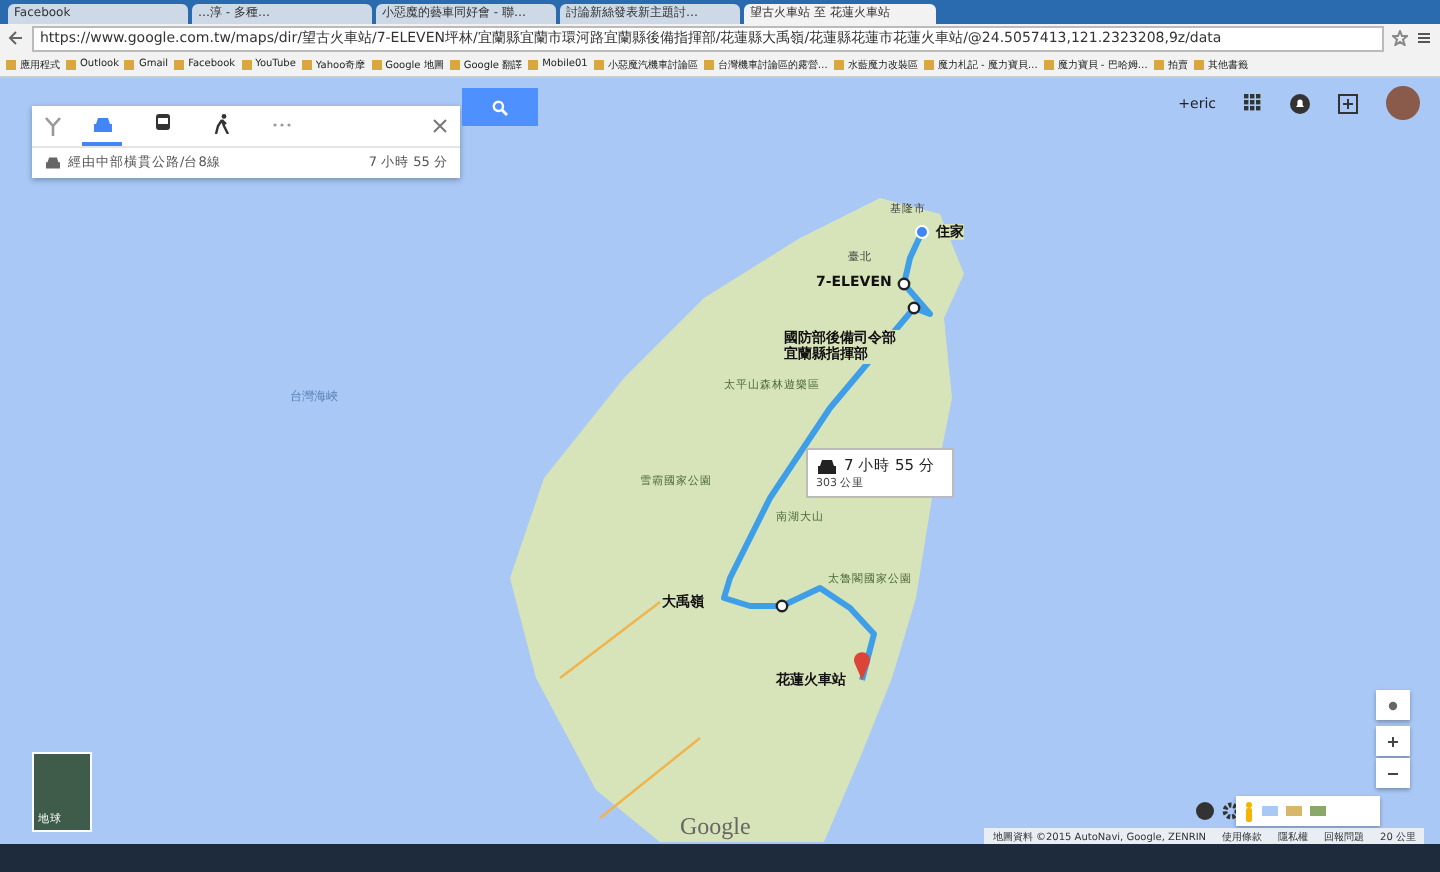  I want to click on google-logo: Google, so click(715, 827).